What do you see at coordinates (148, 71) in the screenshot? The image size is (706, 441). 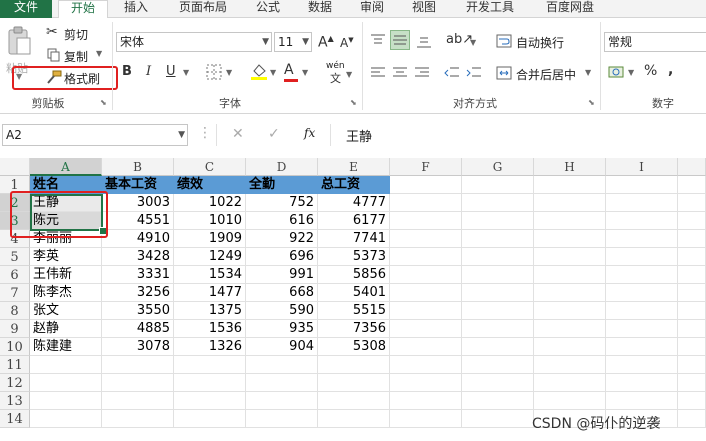 I see `italic-button: I` at bounding box center [148, 71].